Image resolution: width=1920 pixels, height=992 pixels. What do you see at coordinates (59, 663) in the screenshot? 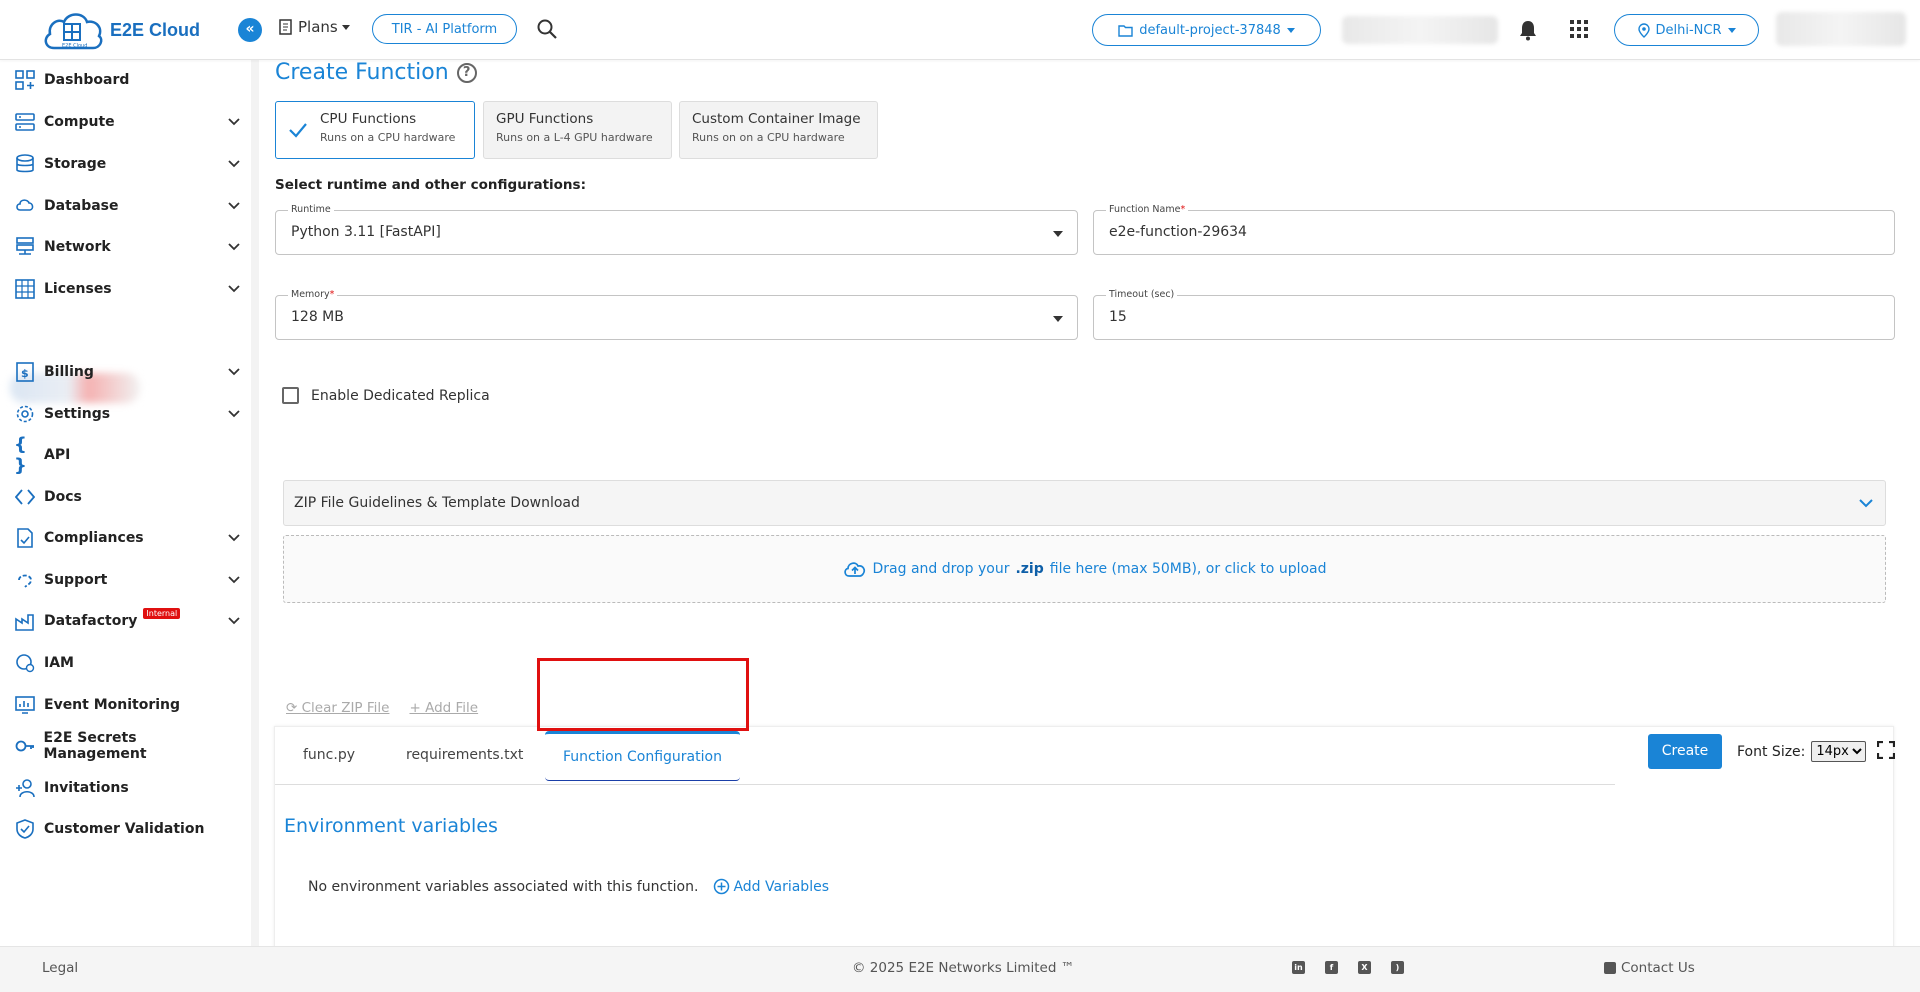
I see `sidebar-item-label: IAM` at bounding box center [59, 663].